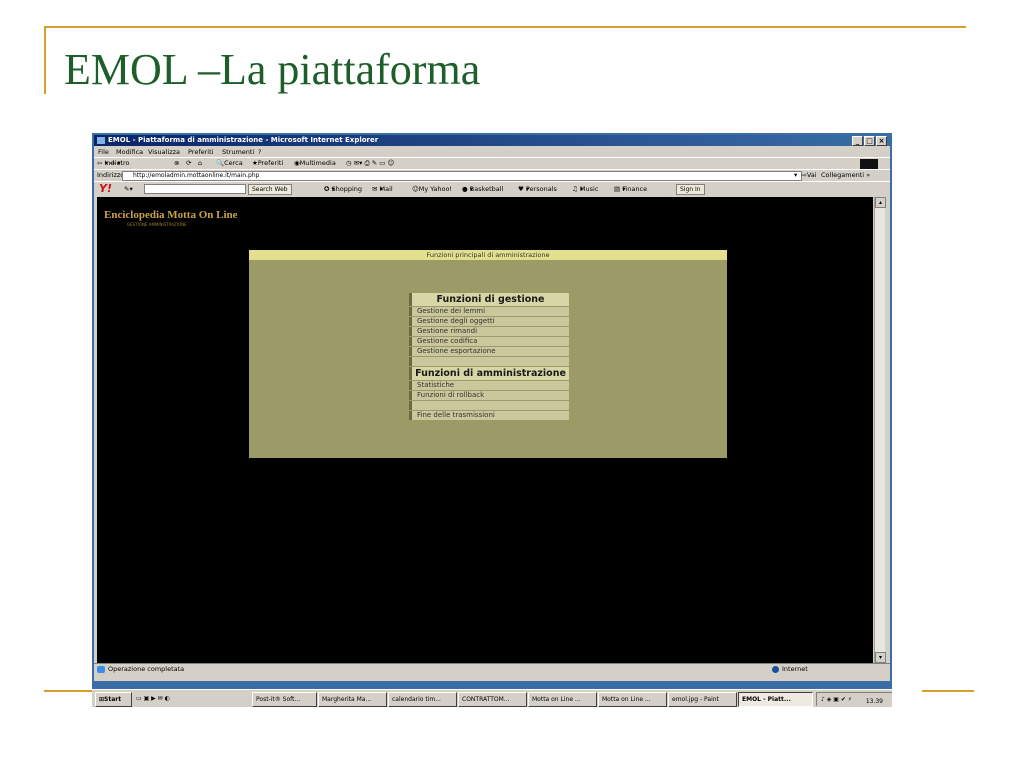 The image size is (1024, 768). Describe the element at coordinates (492, 669) in the screenshot. I see `status-bar: Operazione completata Internet` at that location.